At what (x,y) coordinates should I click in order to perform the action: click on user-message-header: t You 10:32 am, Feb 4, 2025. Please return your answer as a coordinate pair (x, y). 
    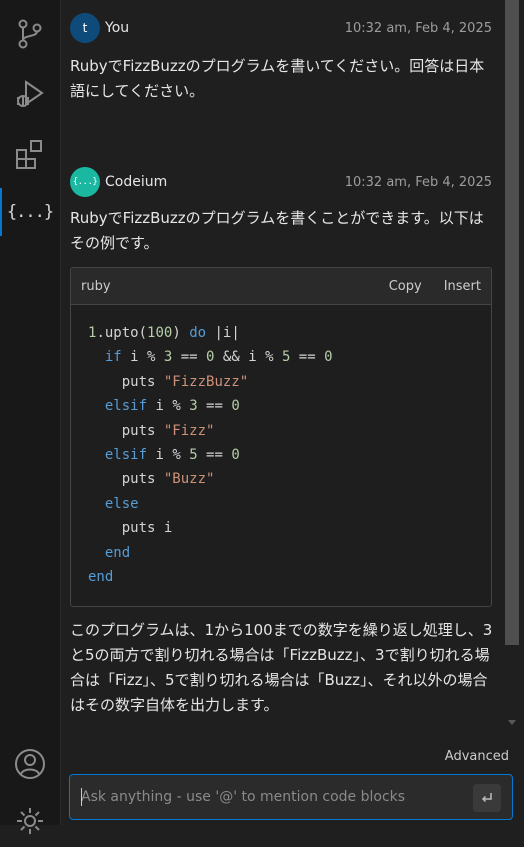
    Looking at the image, I should click on (281, 28).